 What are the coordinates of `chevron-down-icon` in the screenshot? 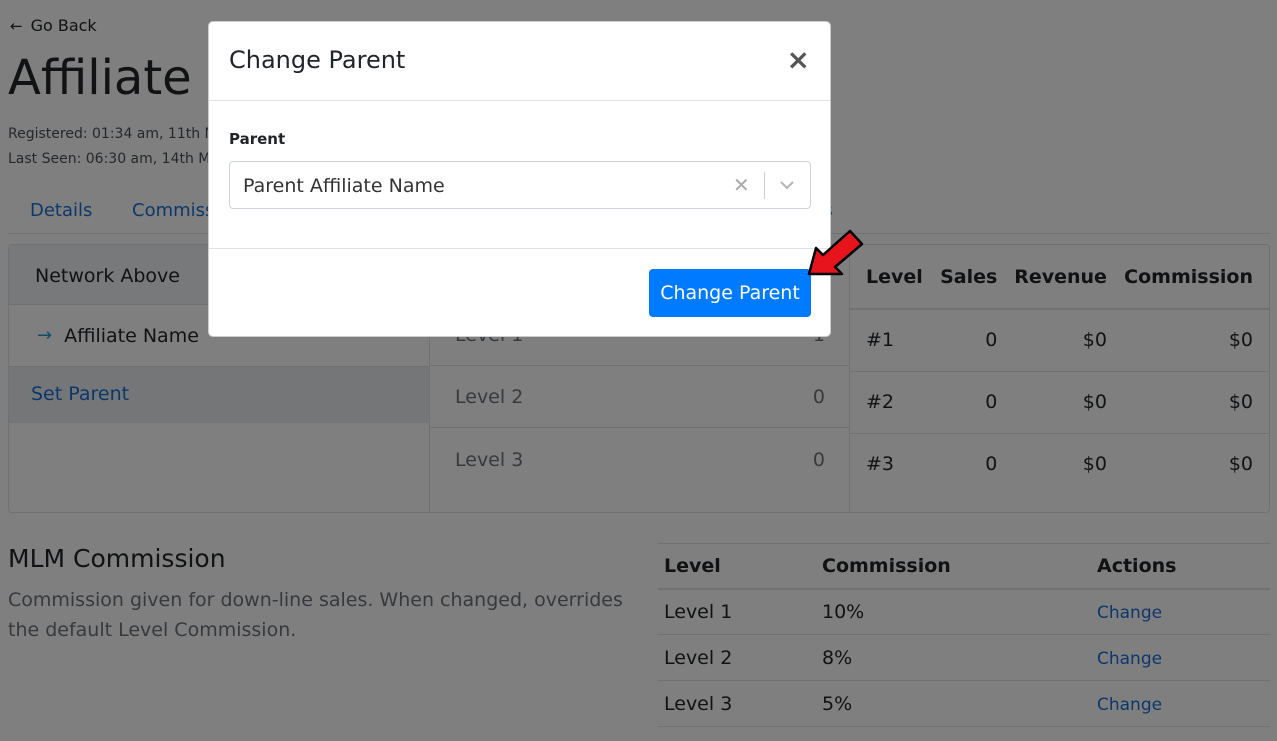 It's located at (787, 185).